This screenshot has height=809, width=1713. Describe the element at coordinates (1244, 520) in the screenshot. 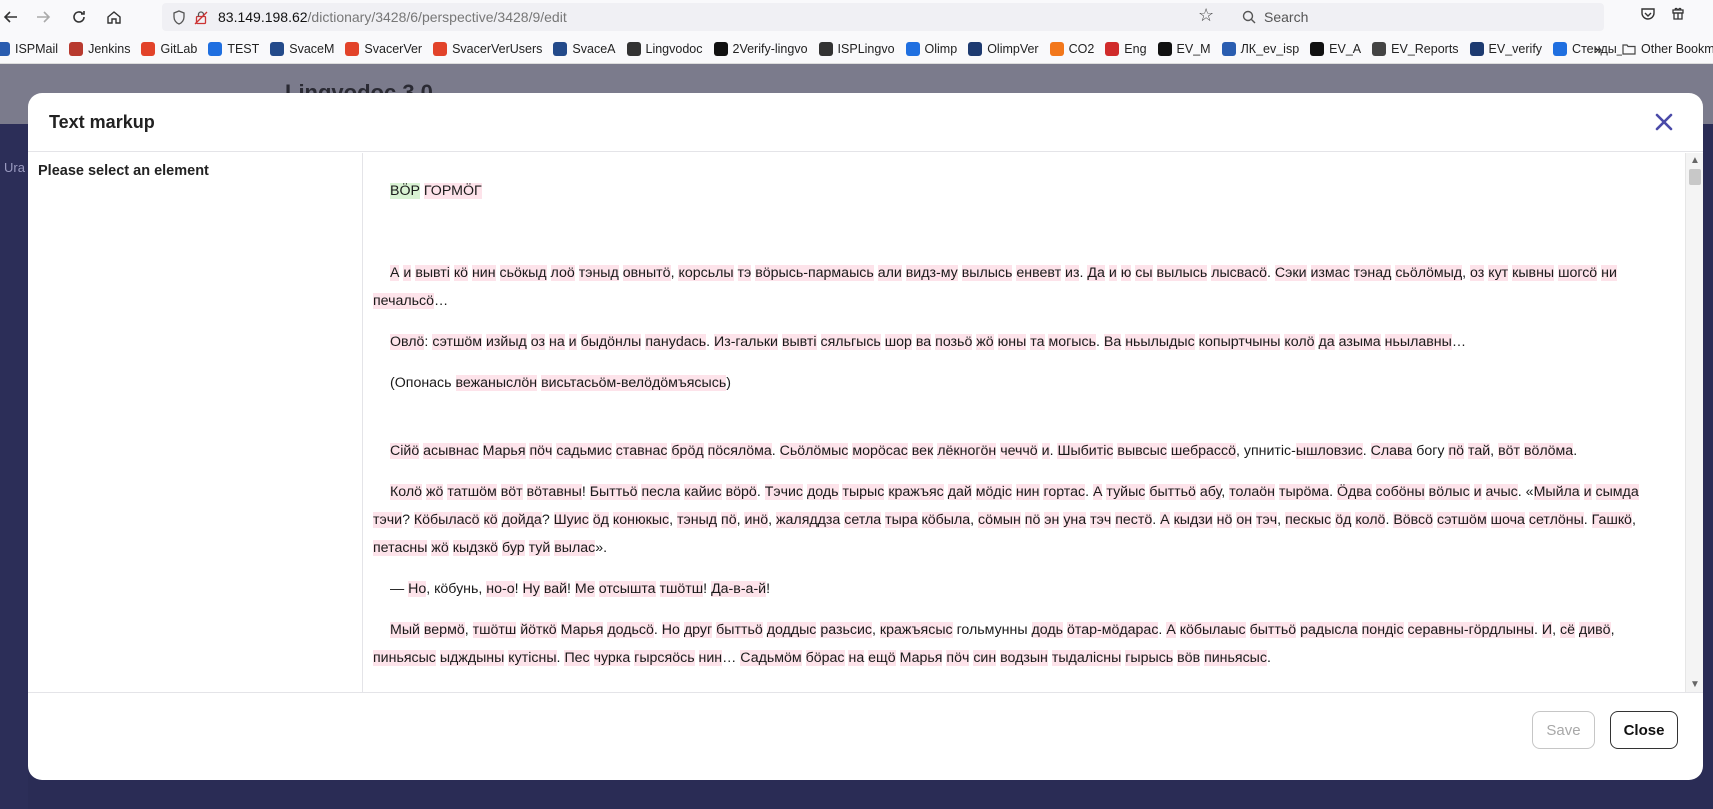

I see `word-token: он` at that location.